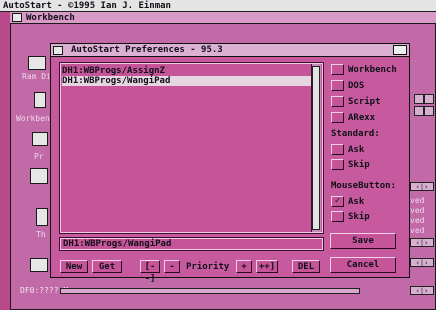 The height and width of the screenshot is (310, 436). Describe the element at coordinates (337, 101) in the screenshot. I see `script-checkbox` at that location.